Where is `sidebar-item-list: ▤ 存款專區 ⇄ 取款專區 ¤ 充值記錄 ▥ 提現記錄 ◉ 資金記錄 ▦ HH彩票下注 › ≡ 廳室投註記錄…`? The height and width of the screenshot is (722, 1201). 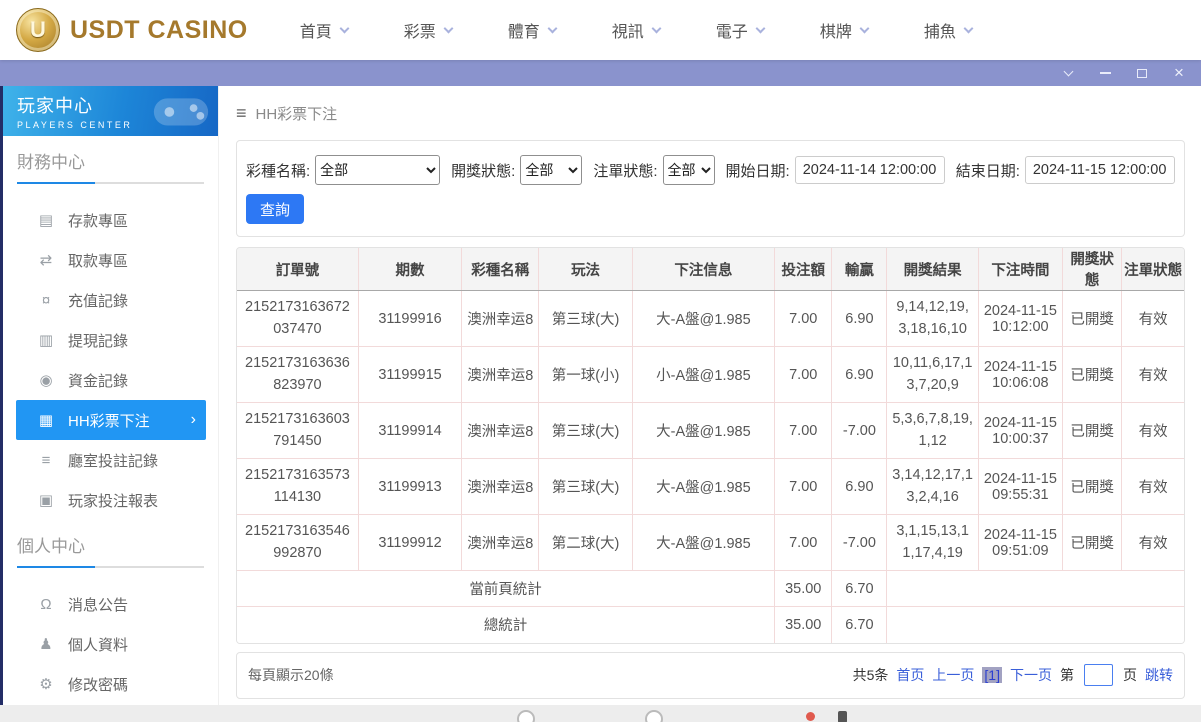
sidebar-item-list: ▤ 存款專區 ⇄ 取款專區 ¤ 充值記錄 ▥ 提現記錄 ◉ 資金記錄 ▦ HH彩票下注 › ≡ 廳室投註記錄… is located at coordinates (110, 360).